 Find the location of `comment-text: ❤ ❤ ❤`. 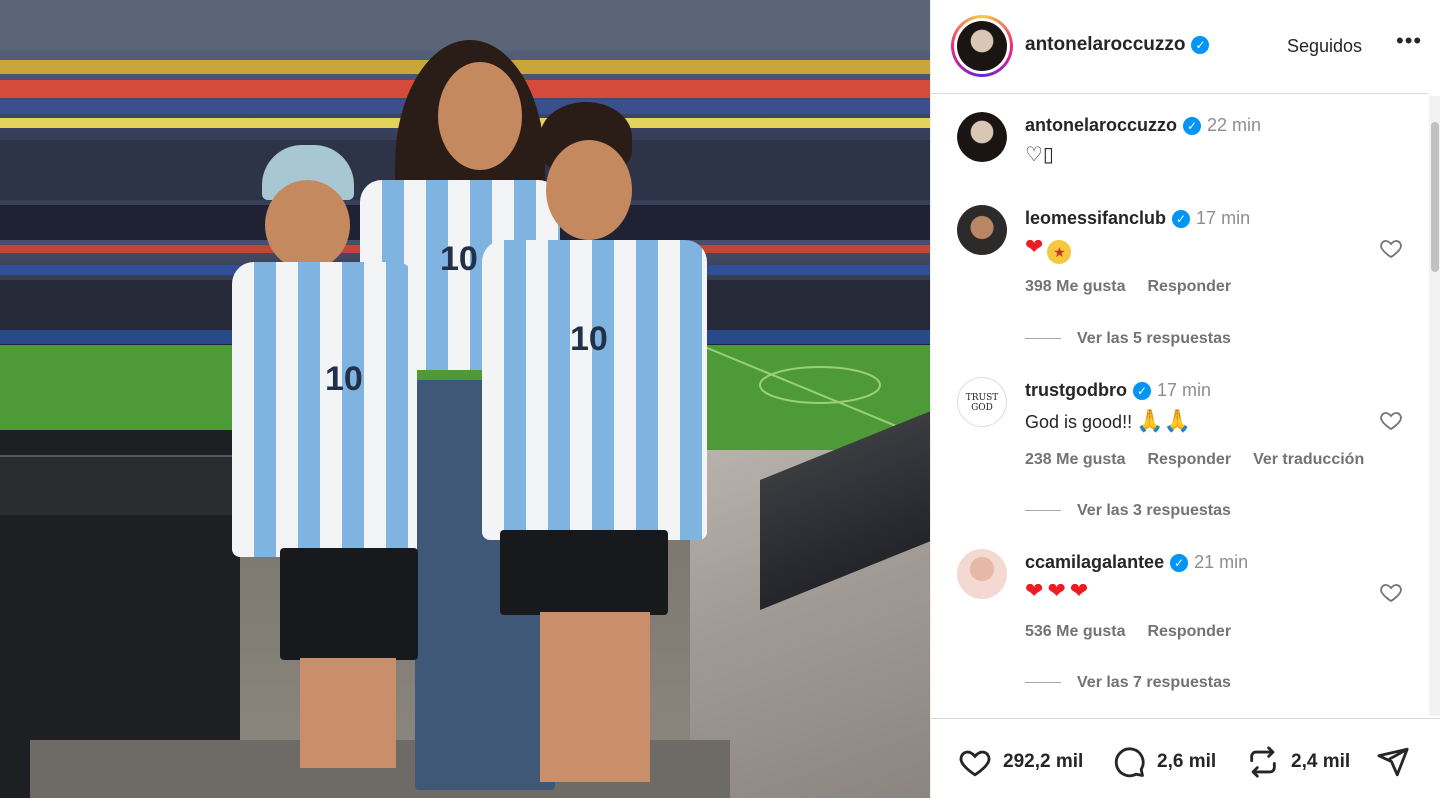

comment-text: ❤ ❤ ❤ is located at coordinates (1058, 591).